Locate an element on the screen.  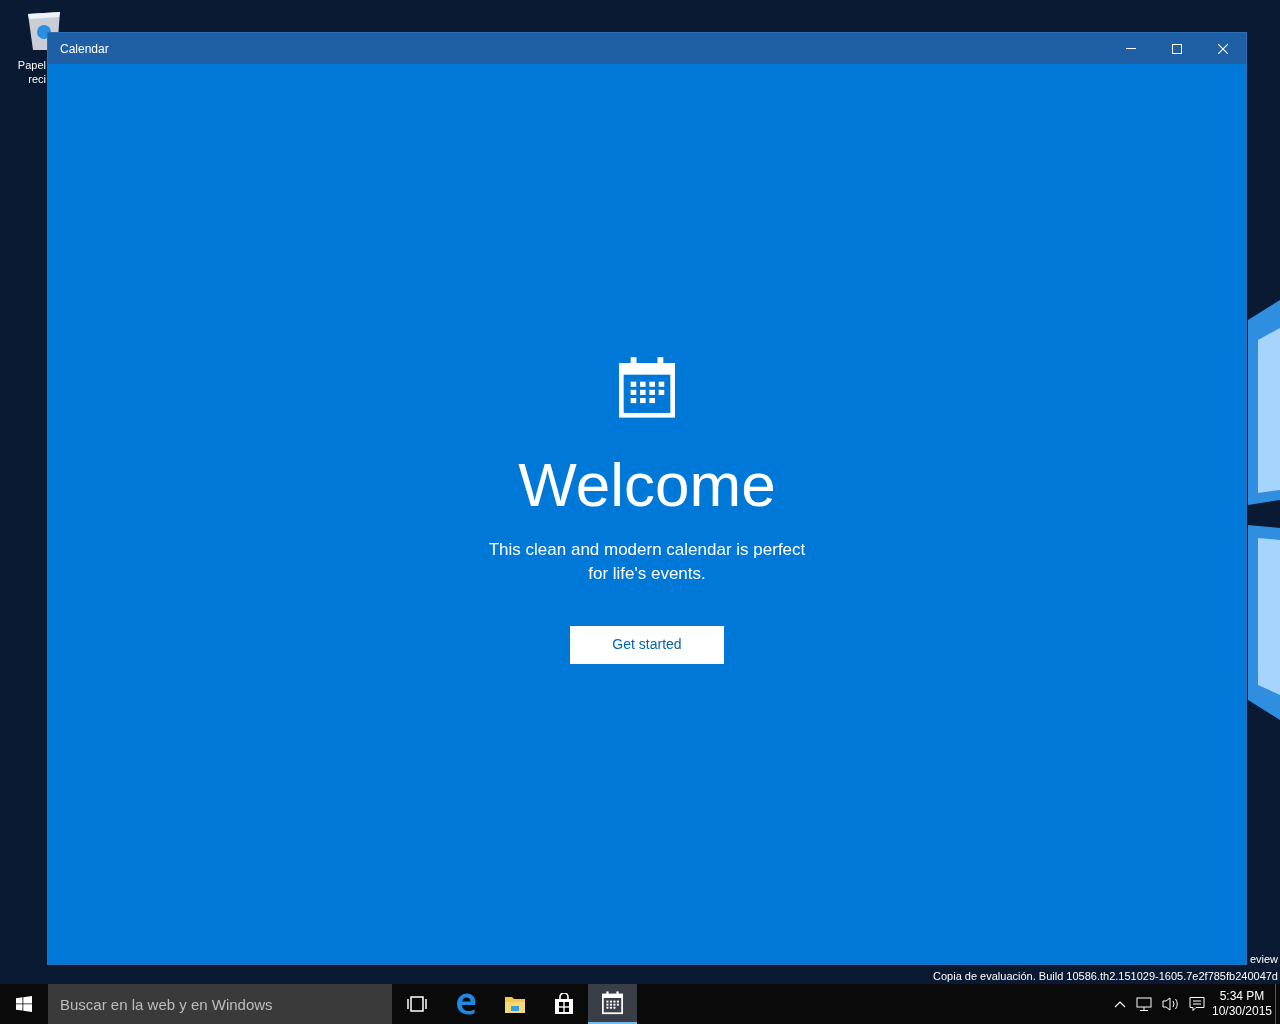
task-view-icon is located at coordinates (416, 1004).